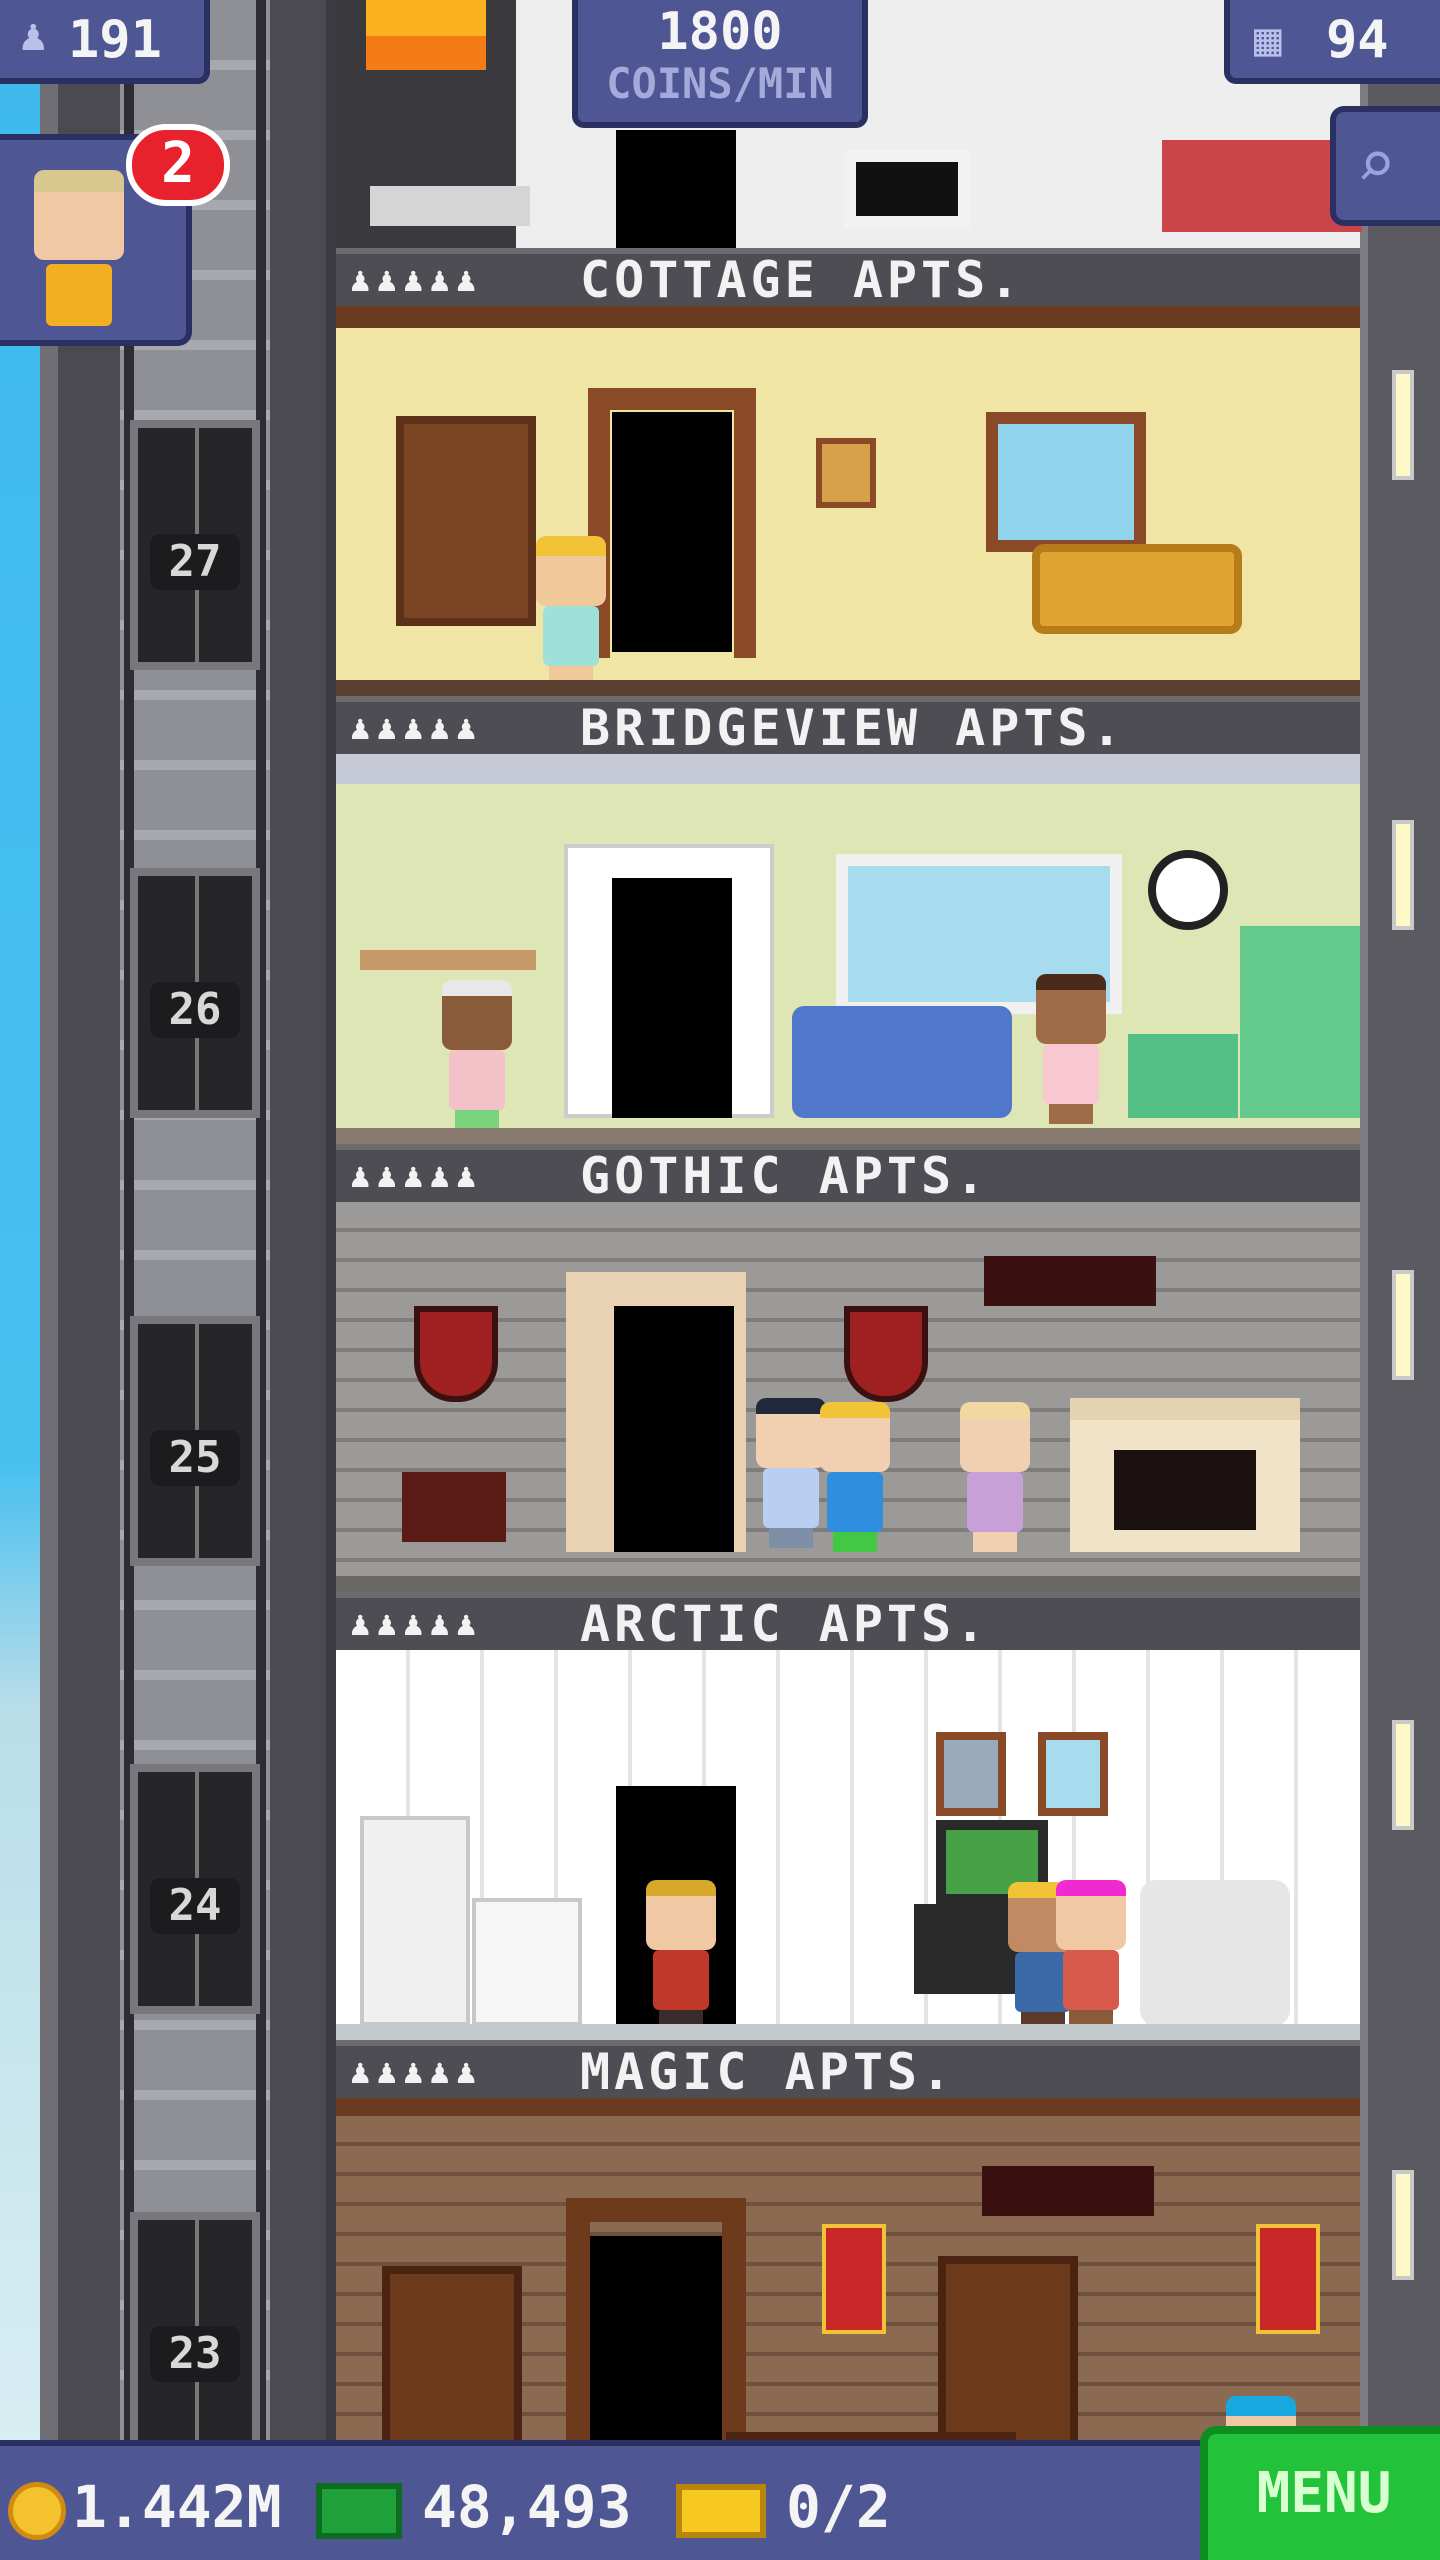 Image resolution: width=1440 pixels, height=2560 pixels. I want to click on sofa, so click(1137, 589).